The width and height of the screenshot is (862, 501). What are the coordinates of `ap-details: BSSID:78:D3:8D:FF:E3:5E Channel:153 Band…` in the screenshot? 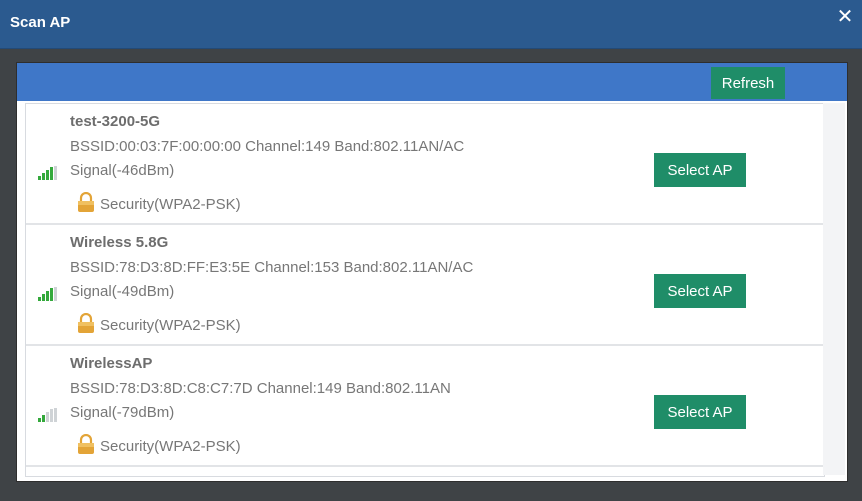 It's located at (272, 267).